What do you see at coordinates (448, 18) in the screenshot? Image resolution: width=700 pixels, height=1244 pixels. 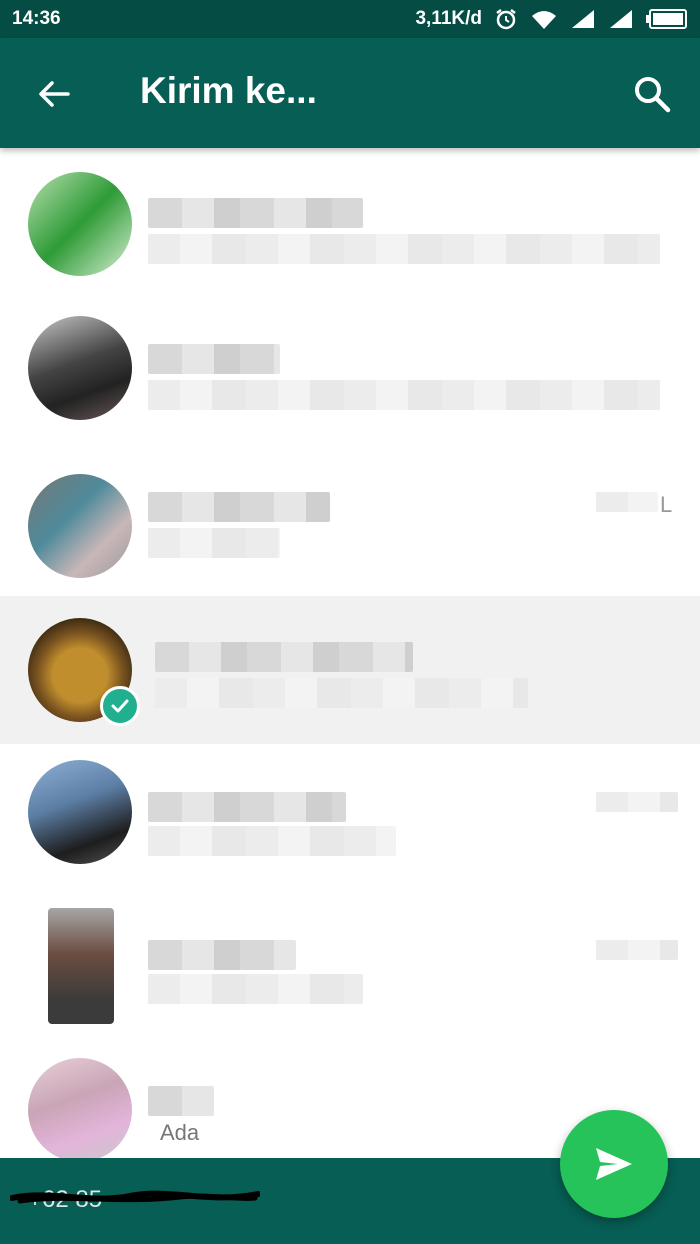 I see `net-speed: 3,11K/d` at bounding box center [448, 18].